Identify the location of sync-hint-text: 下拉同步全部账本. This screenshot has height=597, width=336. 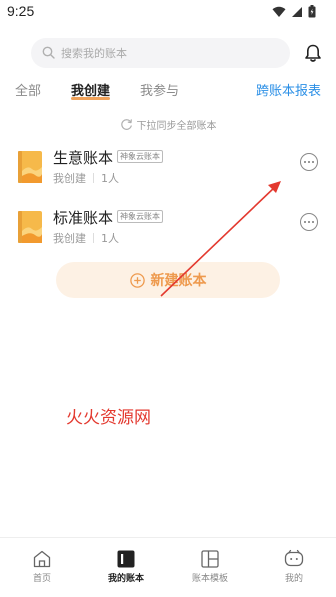
(176, 126).